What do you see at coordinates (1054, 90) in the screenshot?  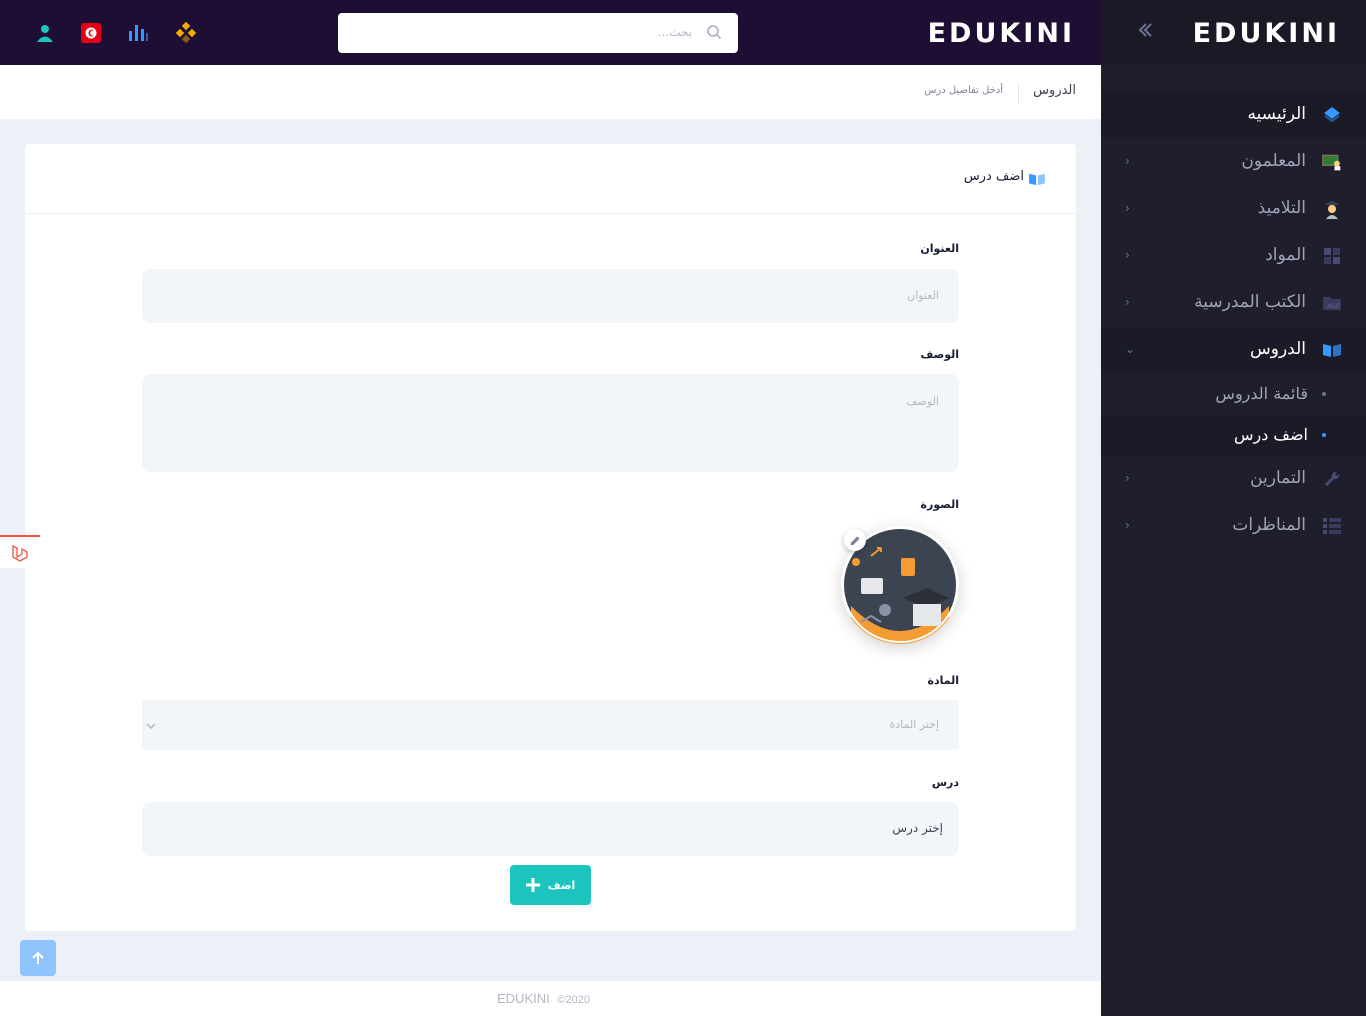 I see `page-title: الدروس` at bounding box center [1054, 90].